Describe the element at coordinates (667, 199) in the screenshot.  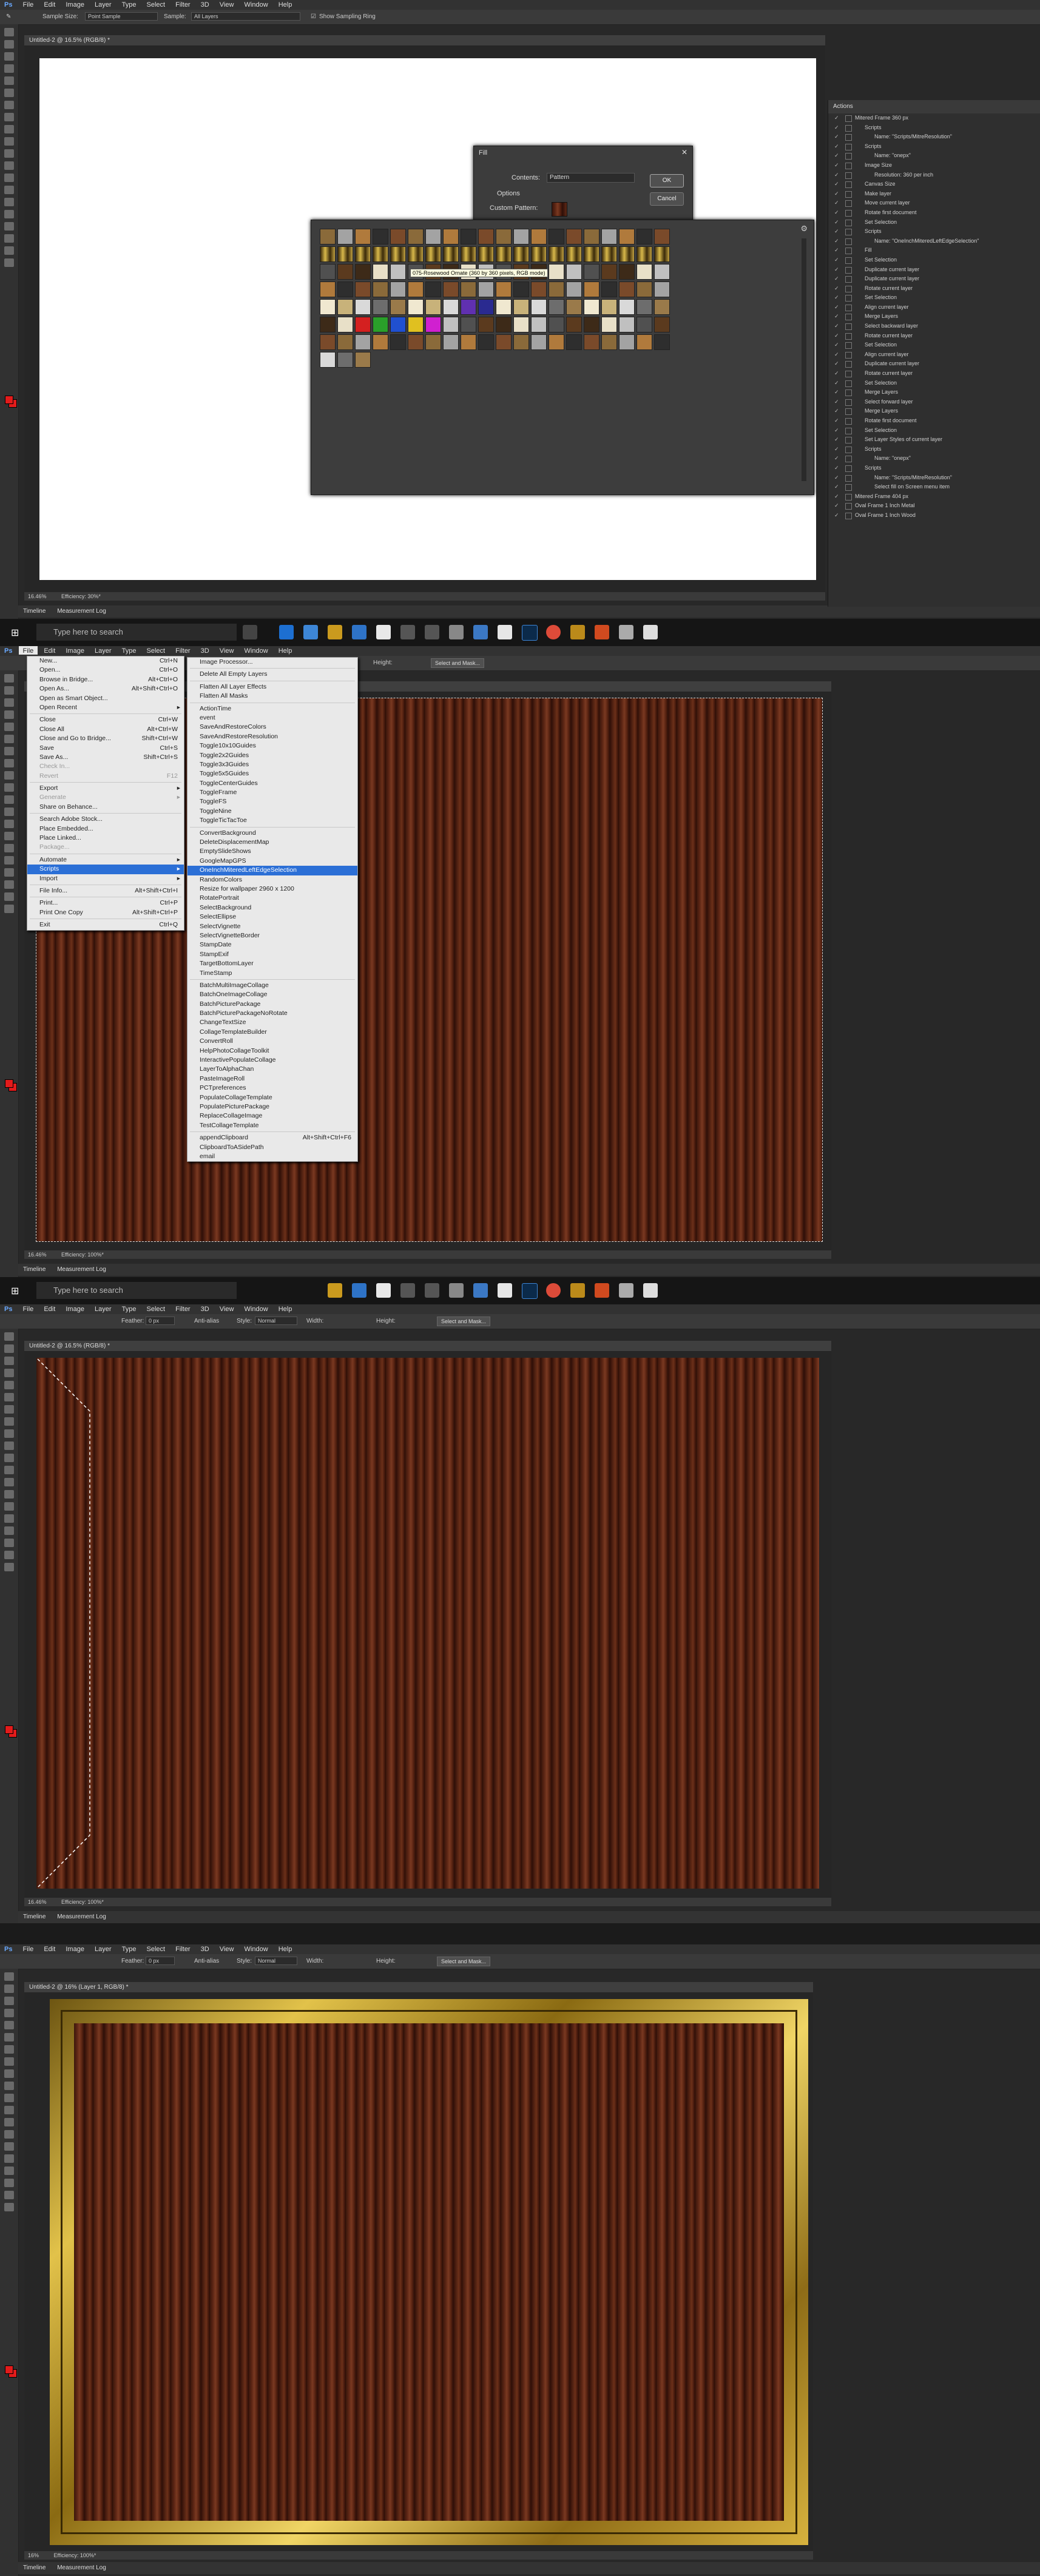
I see `cancel-button: Cancel` at that location.